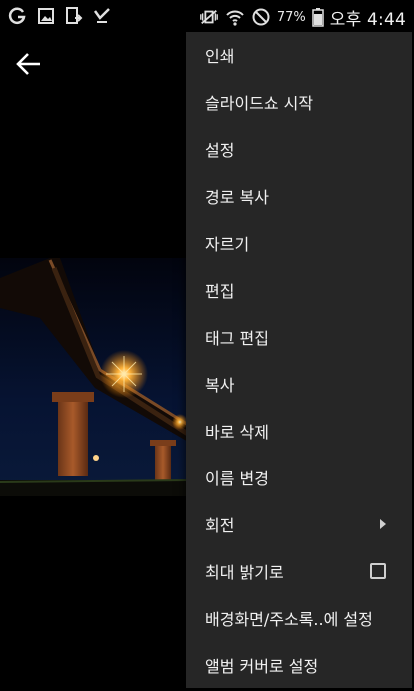  I want to click on g-icon, so click(17, 15).